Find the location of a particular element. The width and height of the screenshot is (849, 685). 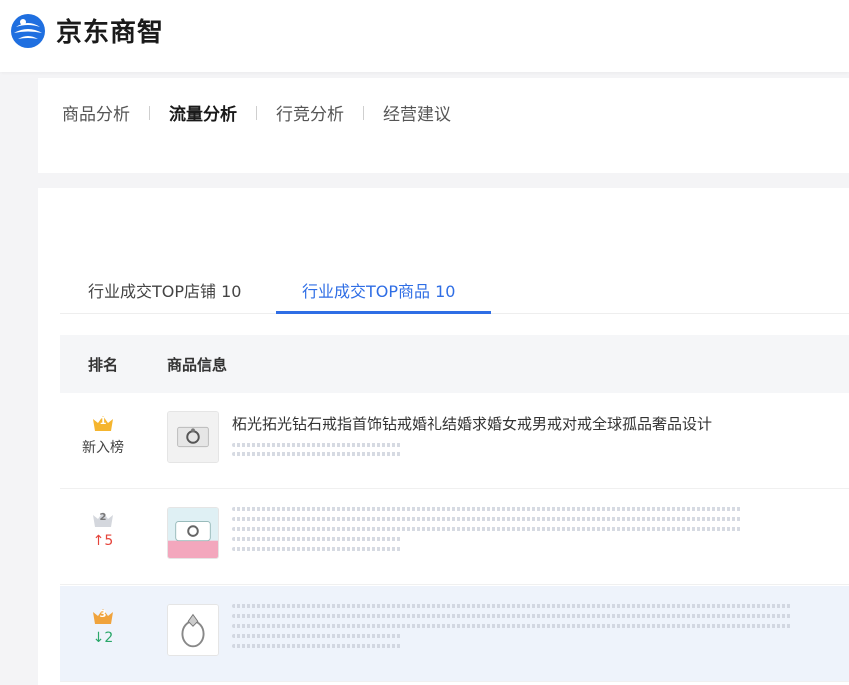

rank-number: 1 is located at coordinates (103, 421).